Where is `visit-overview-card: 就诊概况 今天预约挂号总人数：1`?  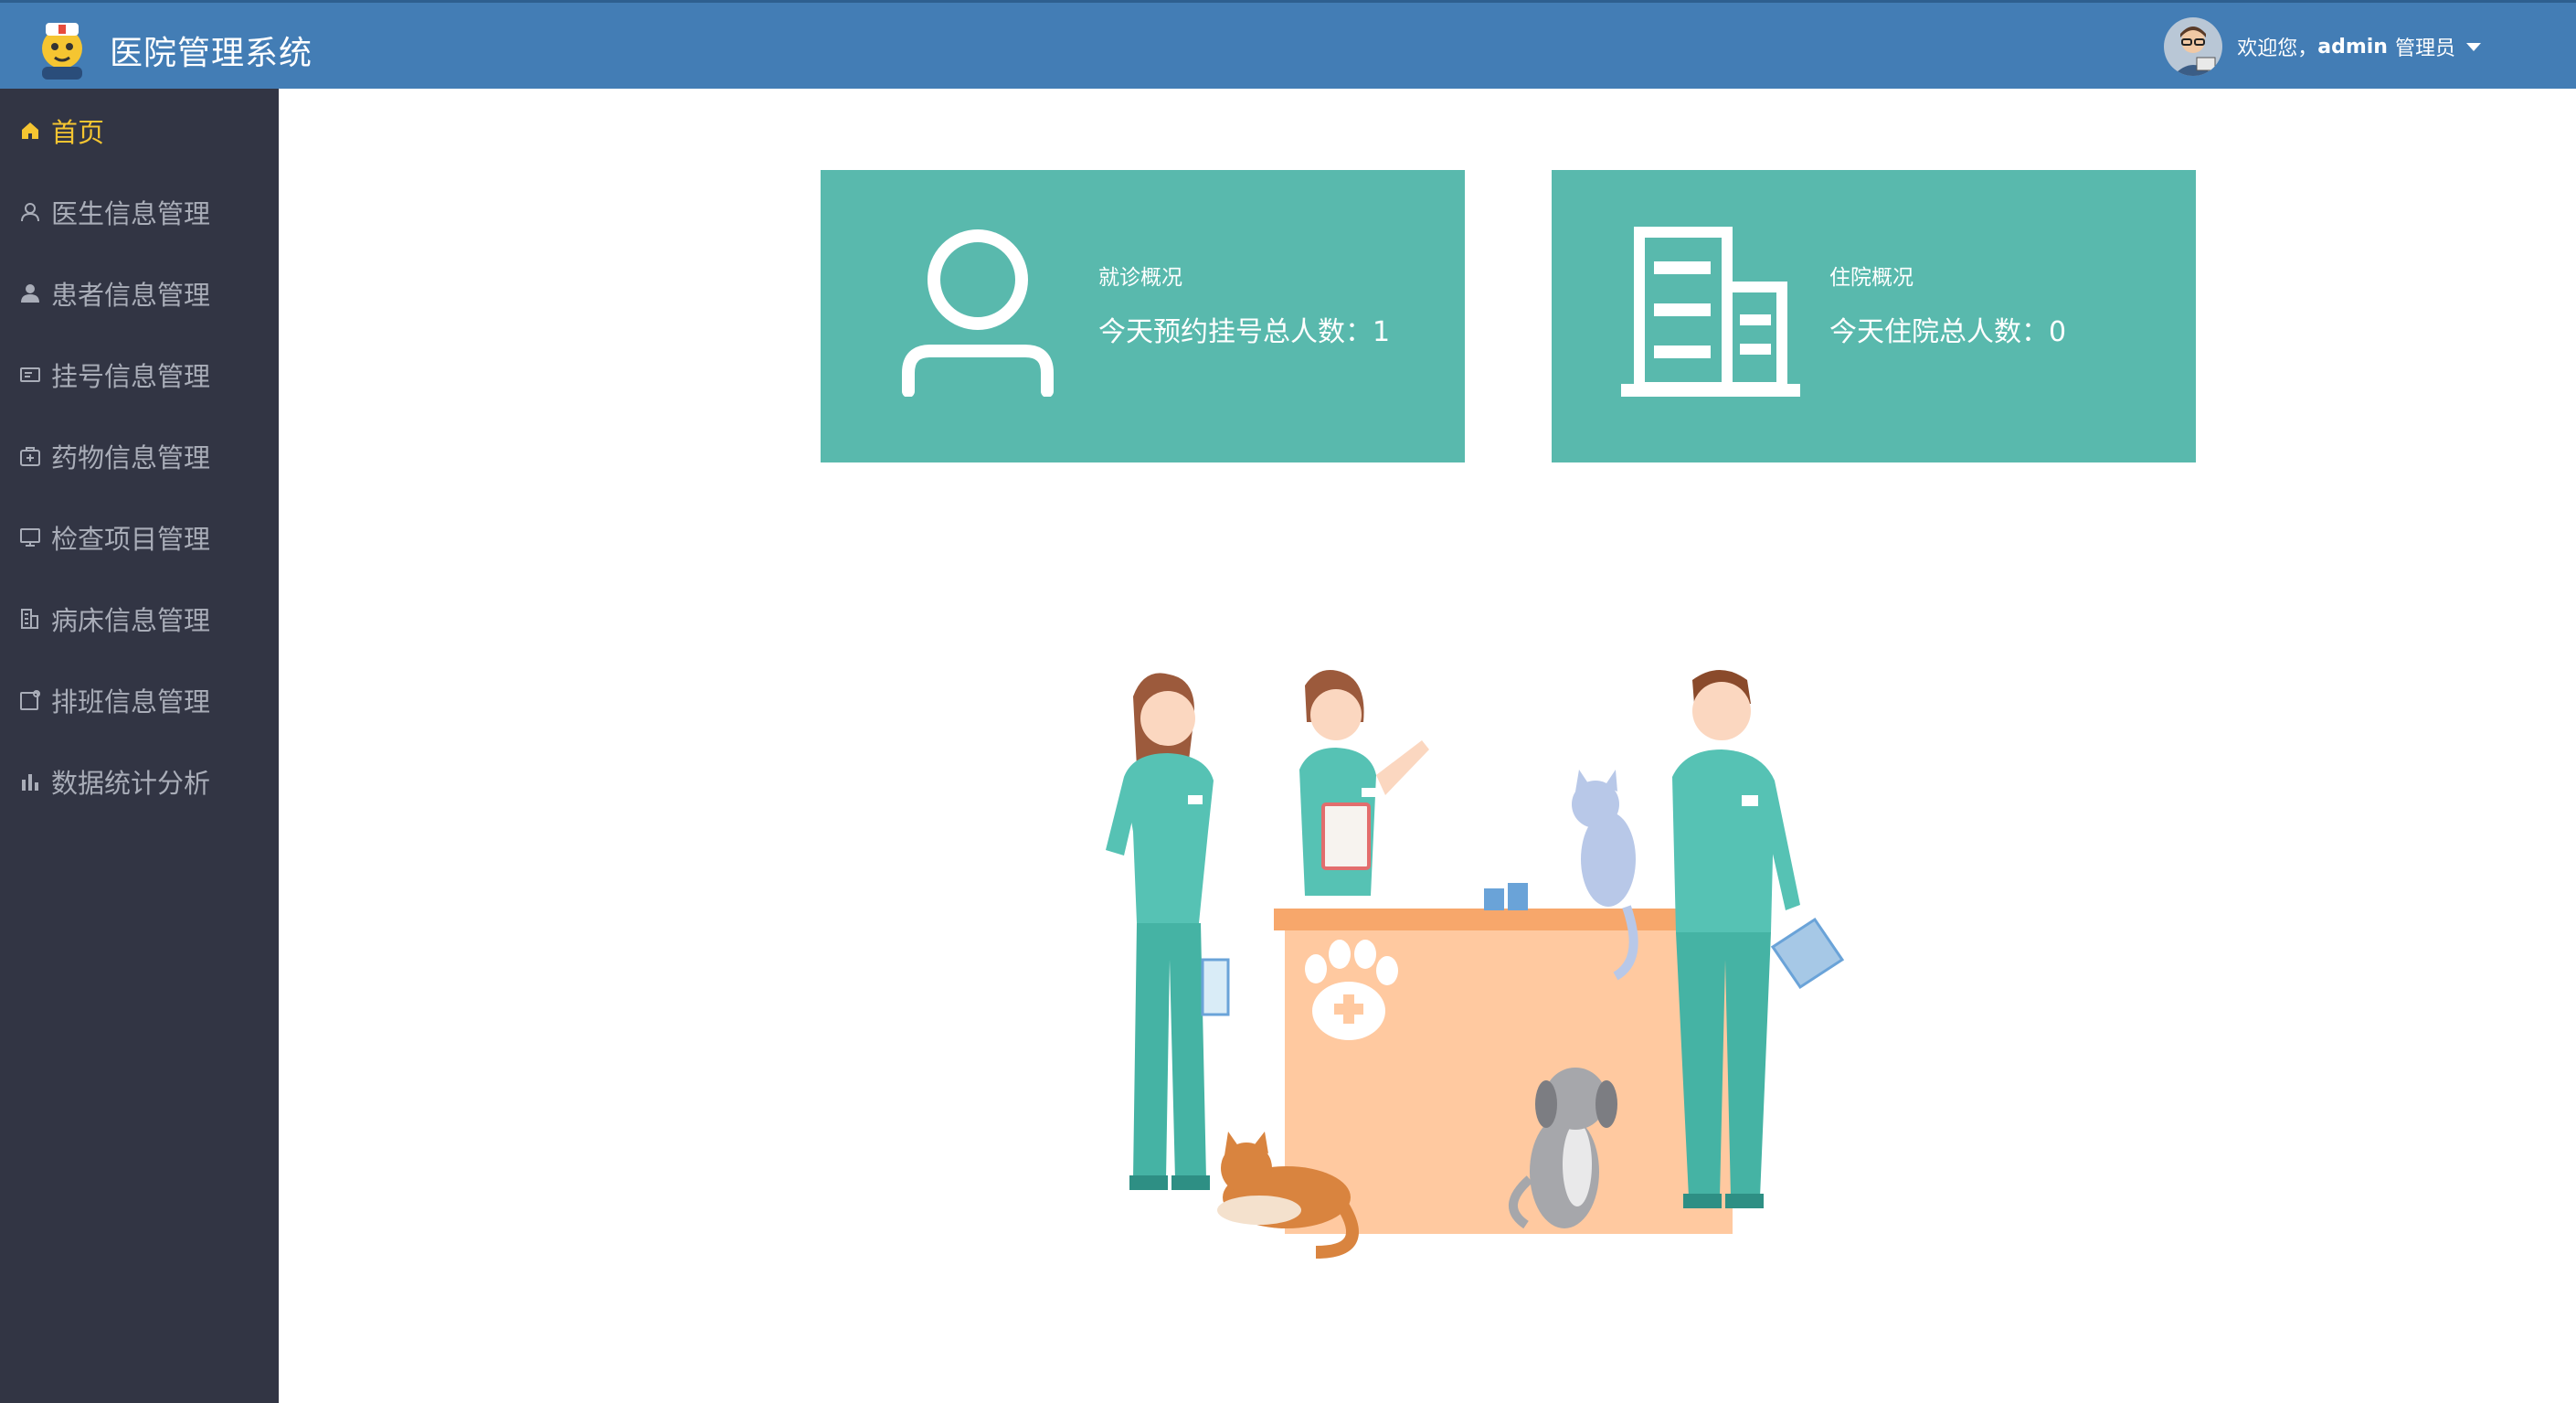 visit-overview-card: 就诊概况 今天预约挂号总人数：1 is located at coordinates (1143, 316).